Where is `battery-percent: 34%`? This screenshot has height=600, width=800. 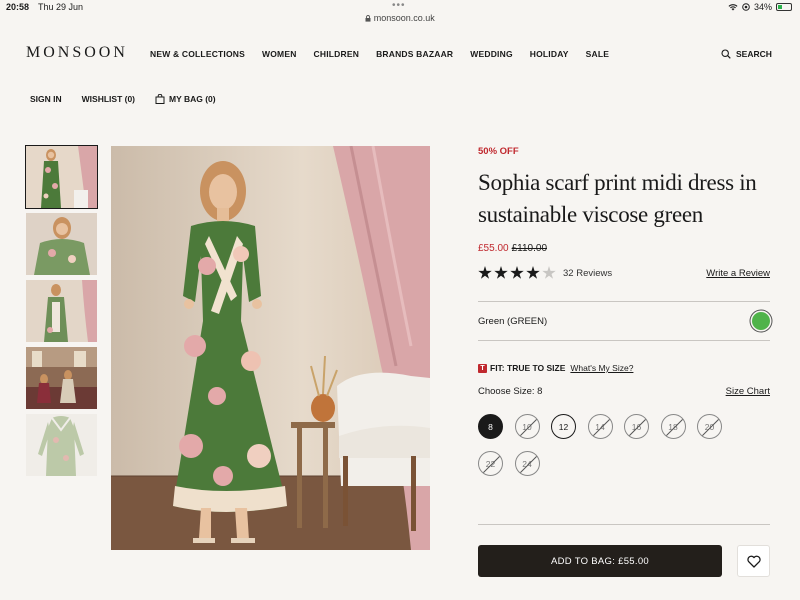 battery-percent: 34% is located at coordinates (762, 7).